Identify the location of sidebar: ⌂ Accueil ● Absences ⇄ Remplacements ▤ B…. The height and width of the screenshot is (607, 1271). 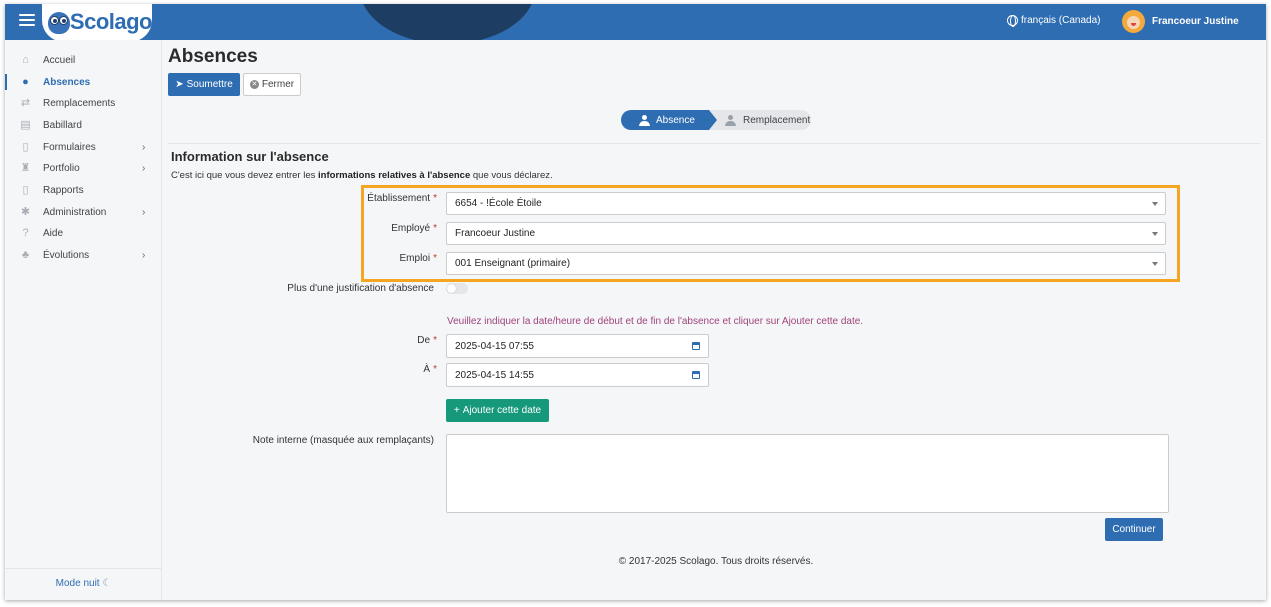
(83, 320).